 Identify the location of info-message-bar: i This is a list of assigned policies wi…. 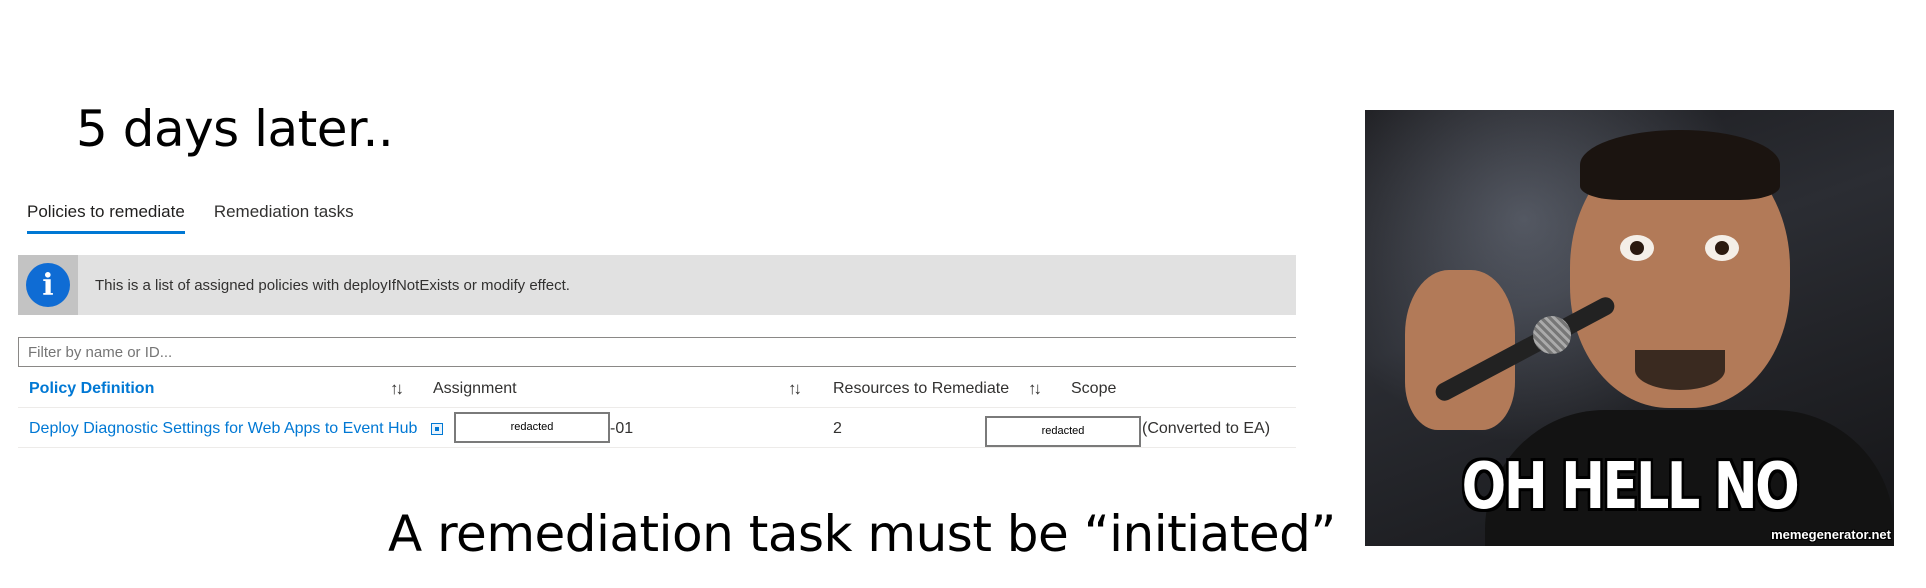
(657, 285).